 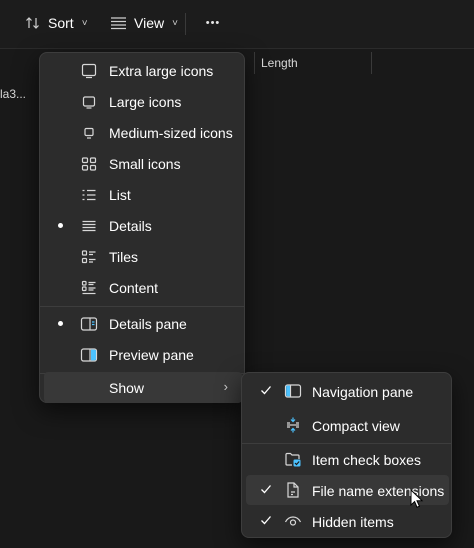 What do you see at coordinates (293, 425) in the screenshot?
I see `compact-view-icon` at bounding box center [293, 425].